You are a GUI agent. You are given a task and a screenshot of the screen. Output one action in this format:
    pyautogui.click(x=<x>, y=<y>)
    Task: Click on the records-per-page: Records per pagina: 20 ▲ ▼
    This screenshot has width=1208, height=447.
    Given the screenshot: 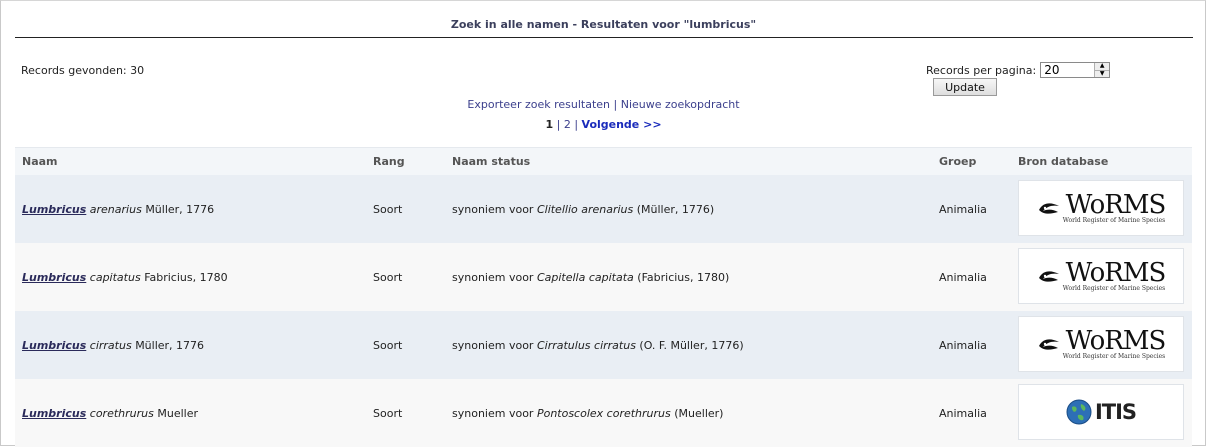 What is the action you would take?
    pyautogui.click(x=1018, y=70)
    